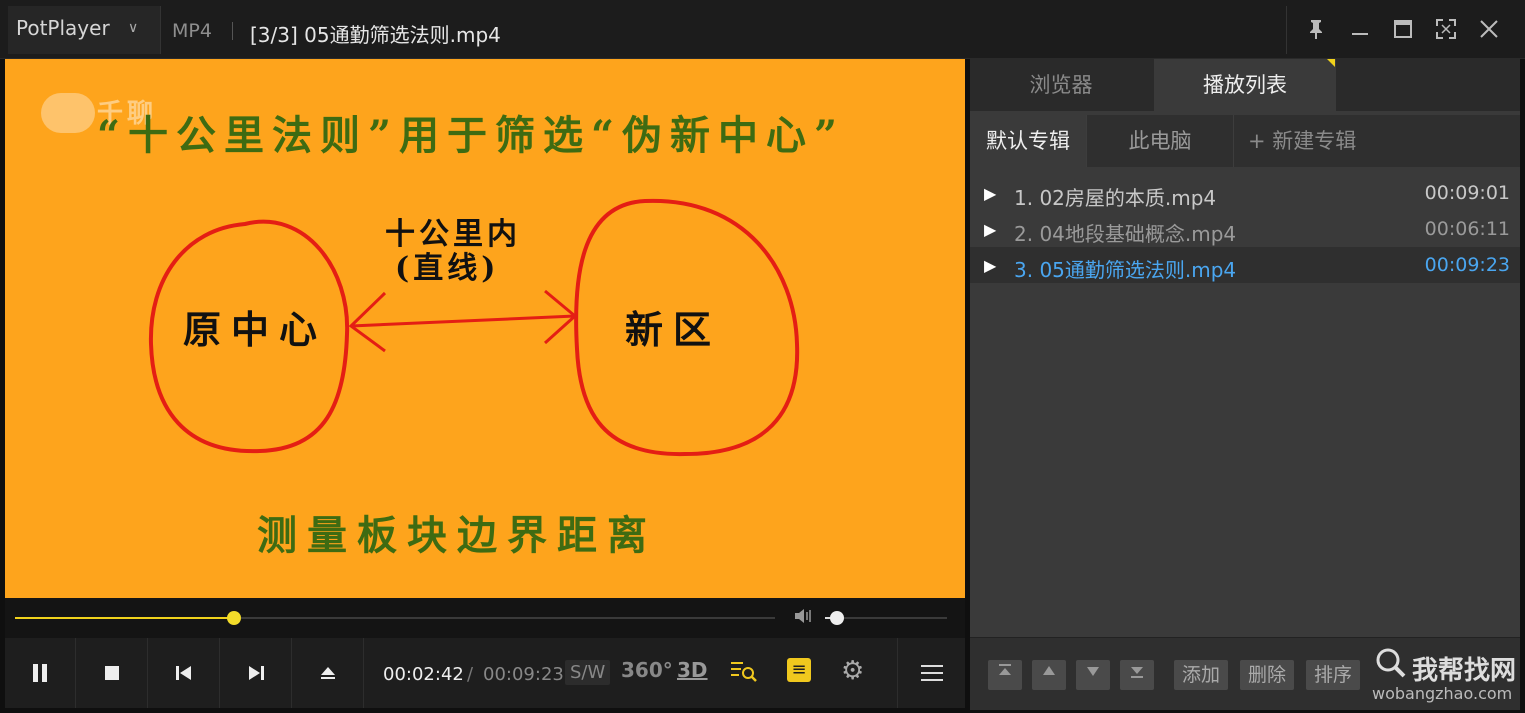 The height and width of the screenshot is (713, 1525). Describe the element at coordinates (523, 674) in the screenshot. I see `total-time: 00:09:23` at that location.